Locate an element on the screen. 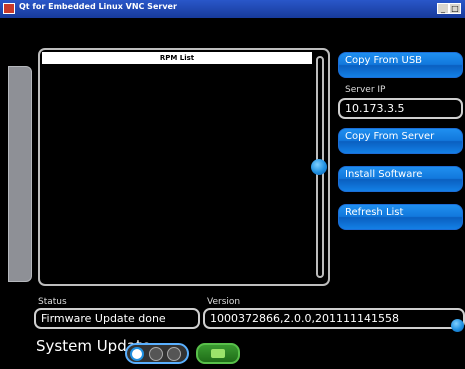 This screenshot has height=369, width=465. refresh-list-button: Refresh List is located at coordinates (400, 217).